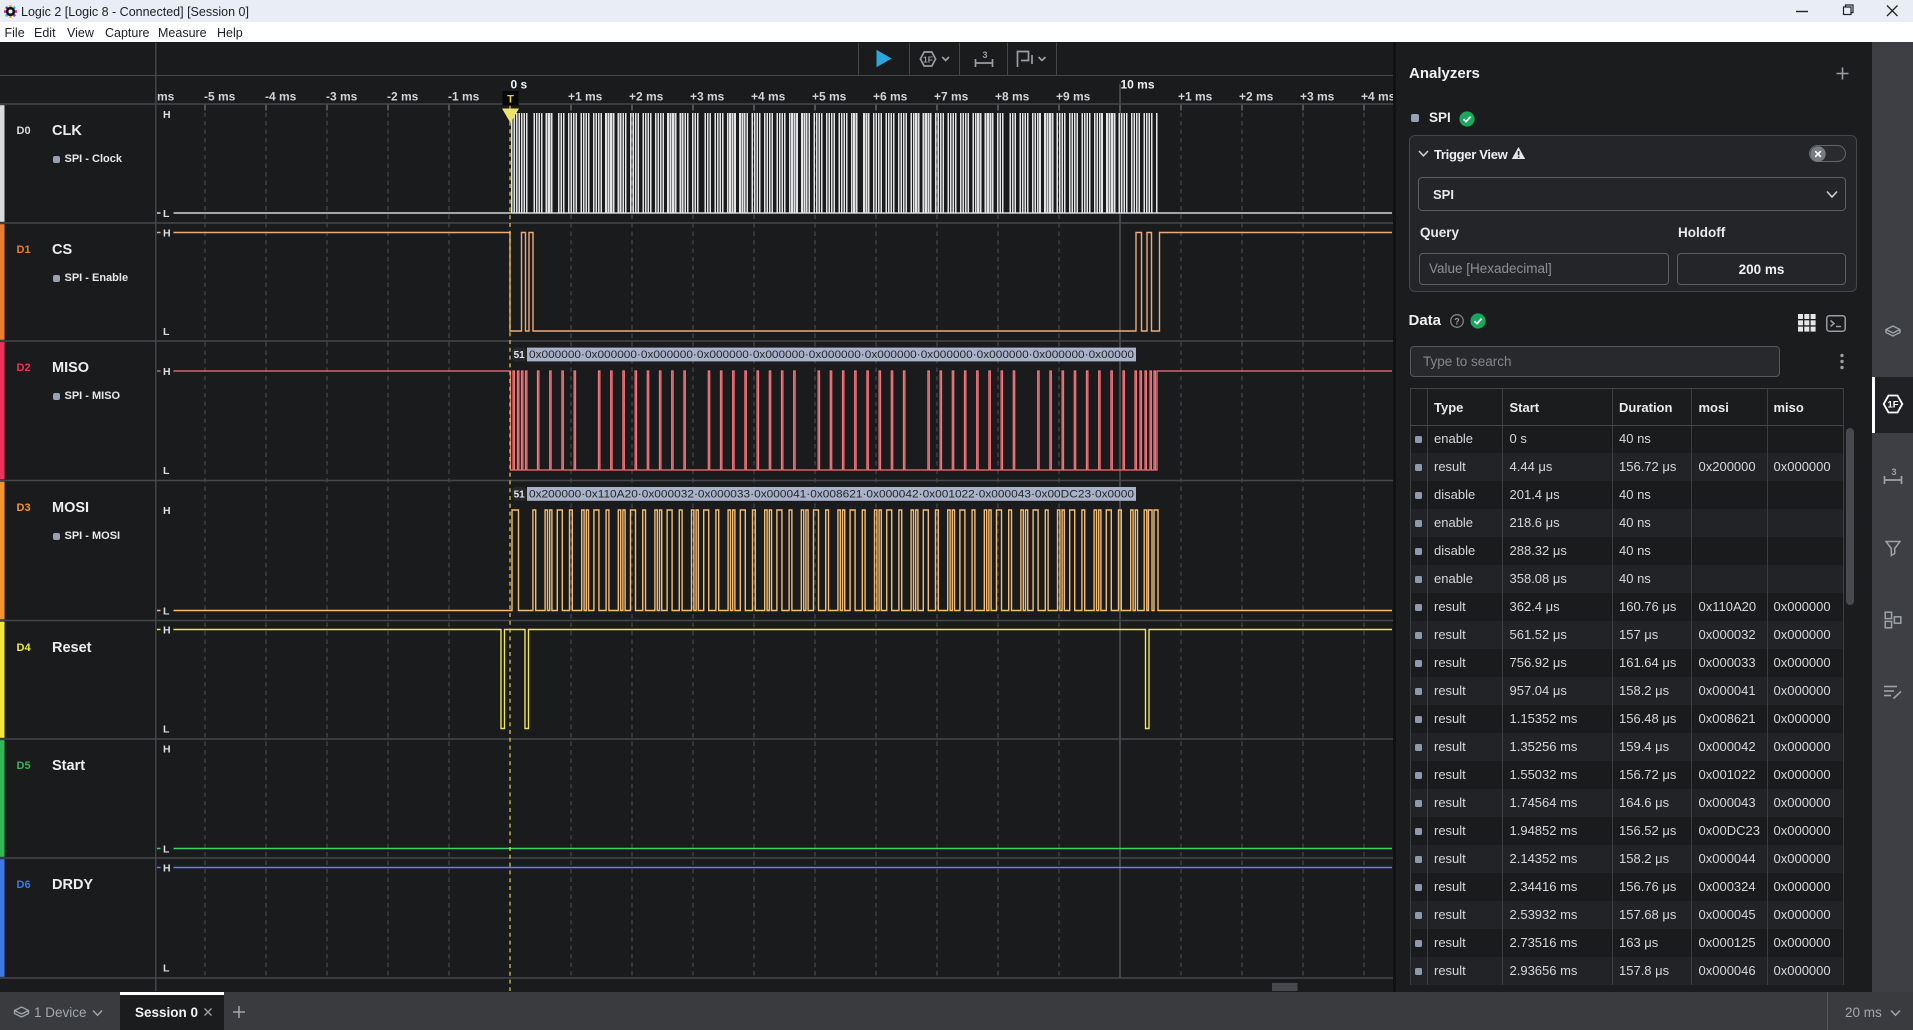 Image resolution: width=1913 pixels, height=1030 pixels. What do you see at coordinates (951, 97) in the screenshot?
I see `svg-text: +7 ms` at bounding box center [951, 97].